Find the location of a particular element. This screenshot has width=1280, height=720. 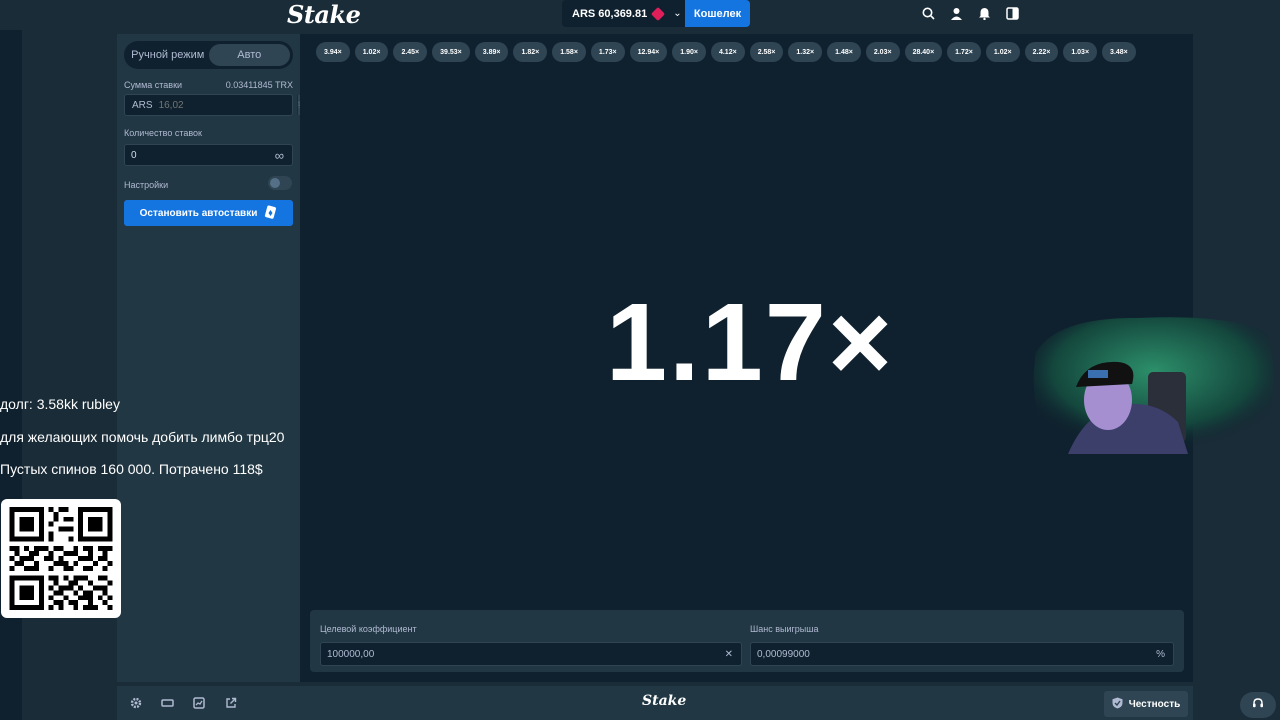

history-pill: 1.48× is located at coordinates (844, 52).